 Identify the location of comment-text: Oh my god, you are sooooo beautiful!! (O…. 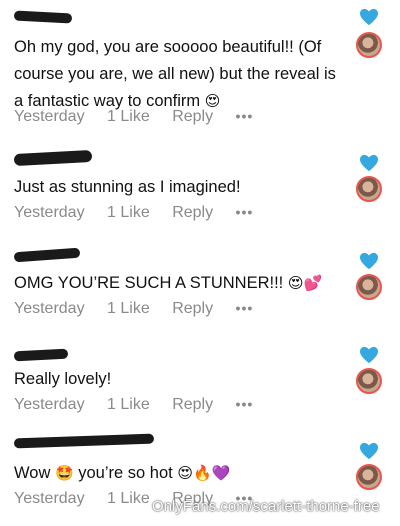
(175, 74).